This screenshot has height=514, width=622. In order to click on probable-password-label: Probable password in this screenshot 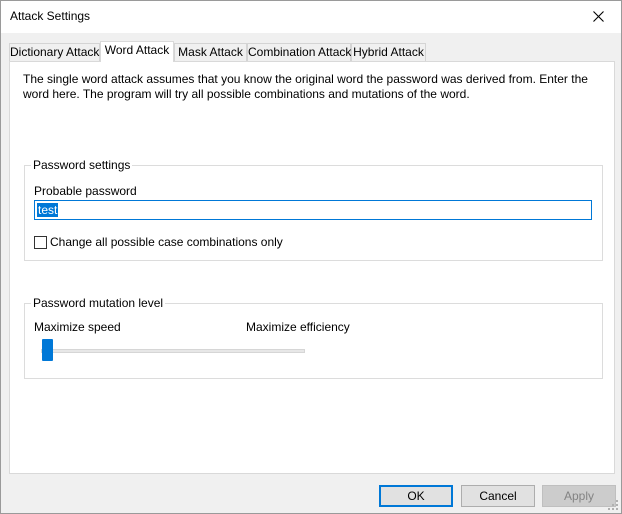, I will do `click(85, 191)`.